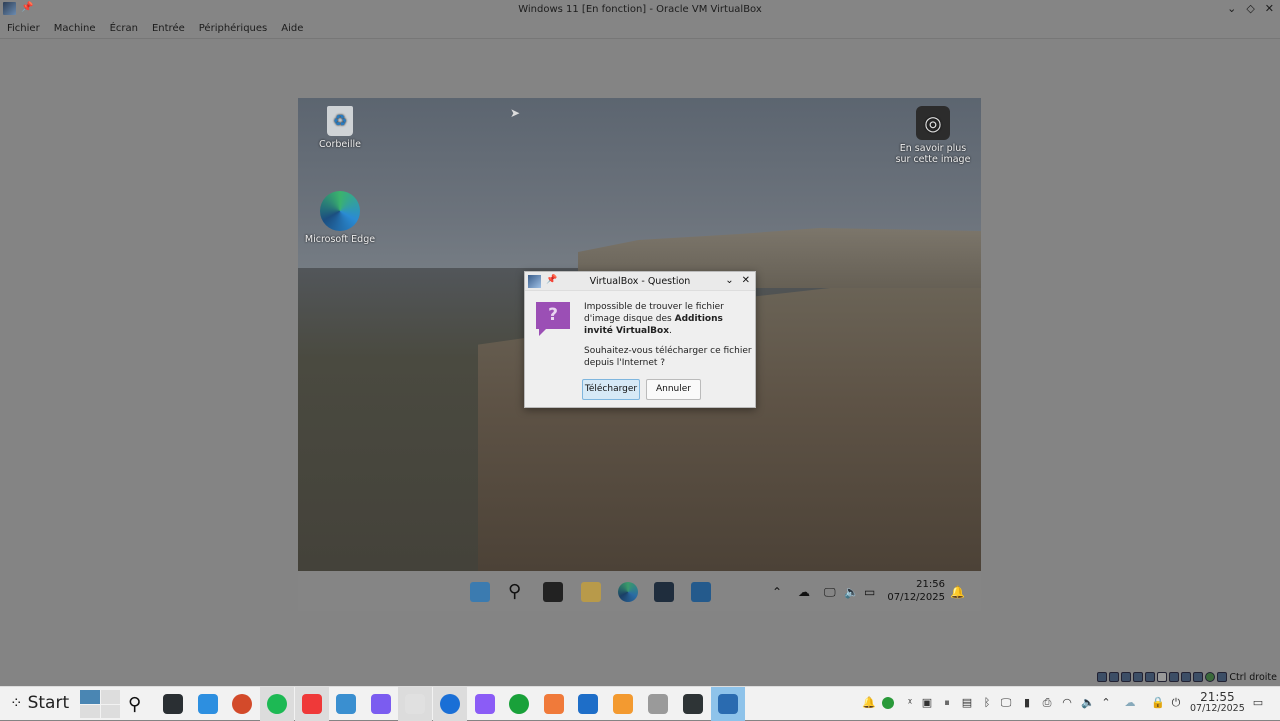 The width and height of the screenshot is (1280, 721). Describe the element at coordinates (553, 319) in the screenshot. I see `question-icon: ?` at that location.